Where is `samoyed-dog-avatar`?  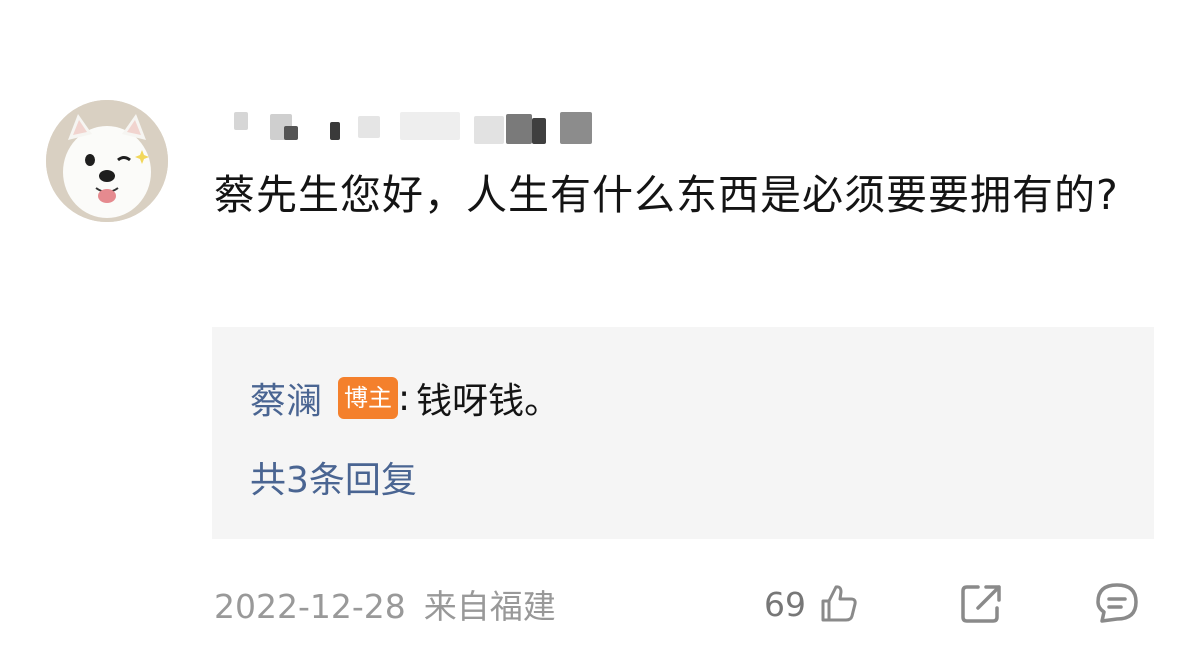 samoyed-dog-avatar is located at coordinates (107, 161).